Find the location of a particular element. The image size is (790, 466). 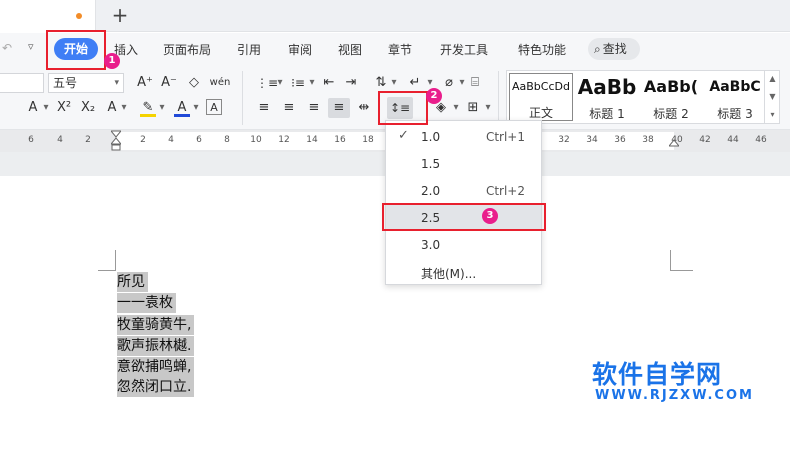

increase-indent-button: ⇥ is located at coordinates (351, 83).